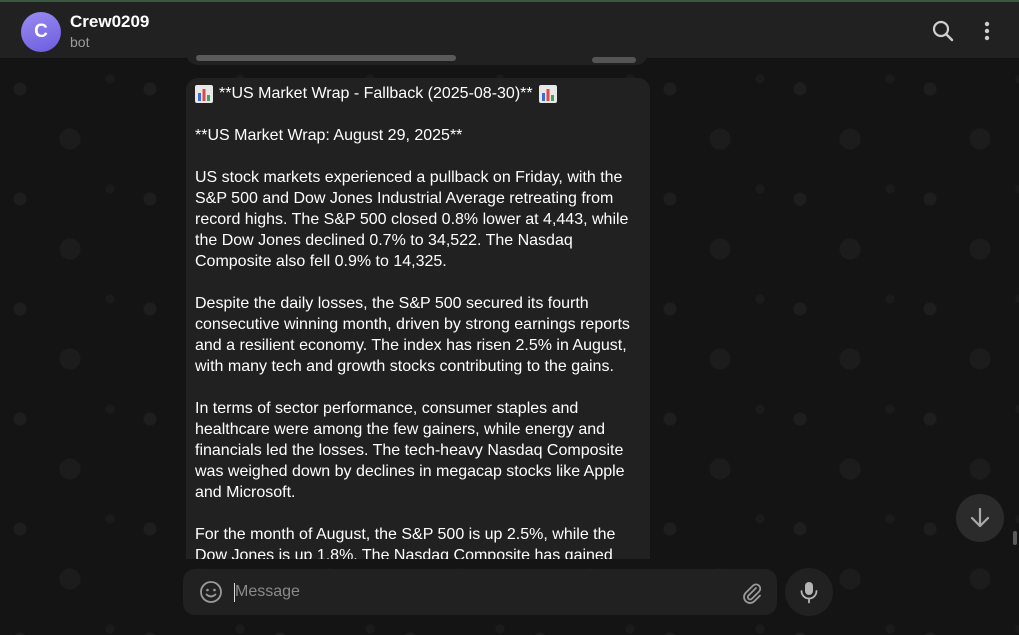 The image size is (1019, 635). I want to click on previous-message-bubble, so click(417, 52).